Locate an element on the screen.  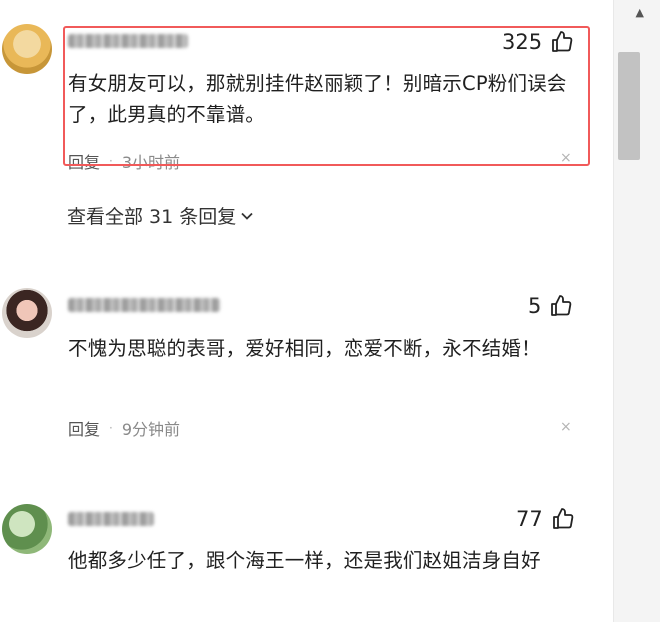
like-count: 5 is located at coordinates (535, 306).